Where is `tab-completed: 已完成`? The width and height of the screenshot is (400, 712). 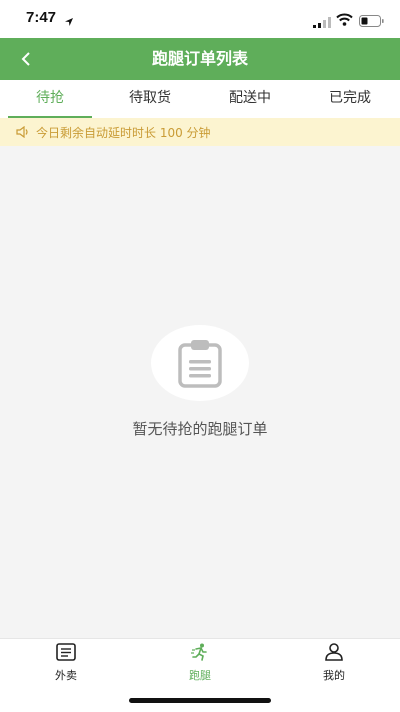
tab-completed: 已完成 is located at coordinates (350, 99).